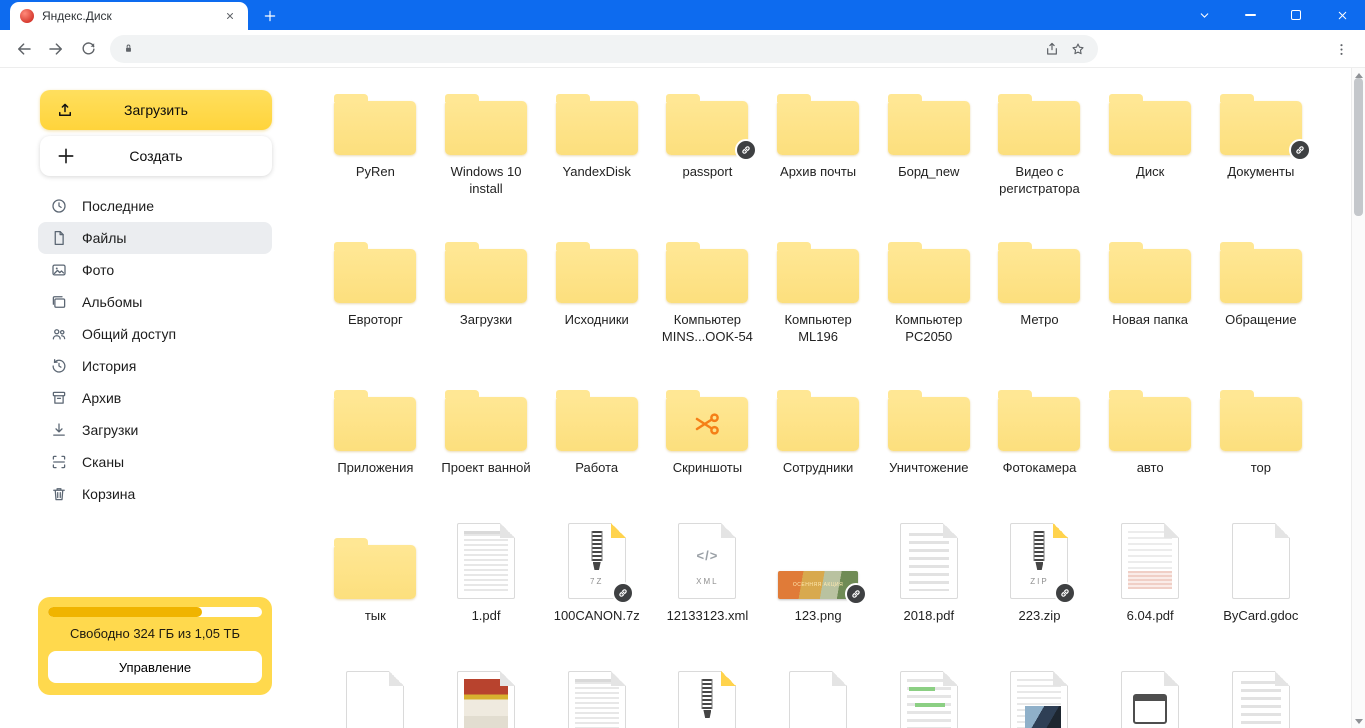  Describe the element at coordinates (707, 328) in the screenshot. I see `item-name: Компьютер MINS...OOK-54` at that location.